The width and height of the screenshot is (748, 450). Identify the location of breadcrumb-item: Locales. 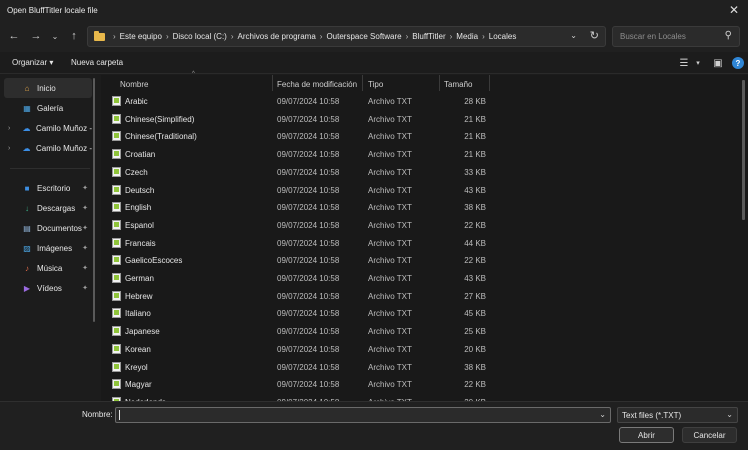
(503, 36).